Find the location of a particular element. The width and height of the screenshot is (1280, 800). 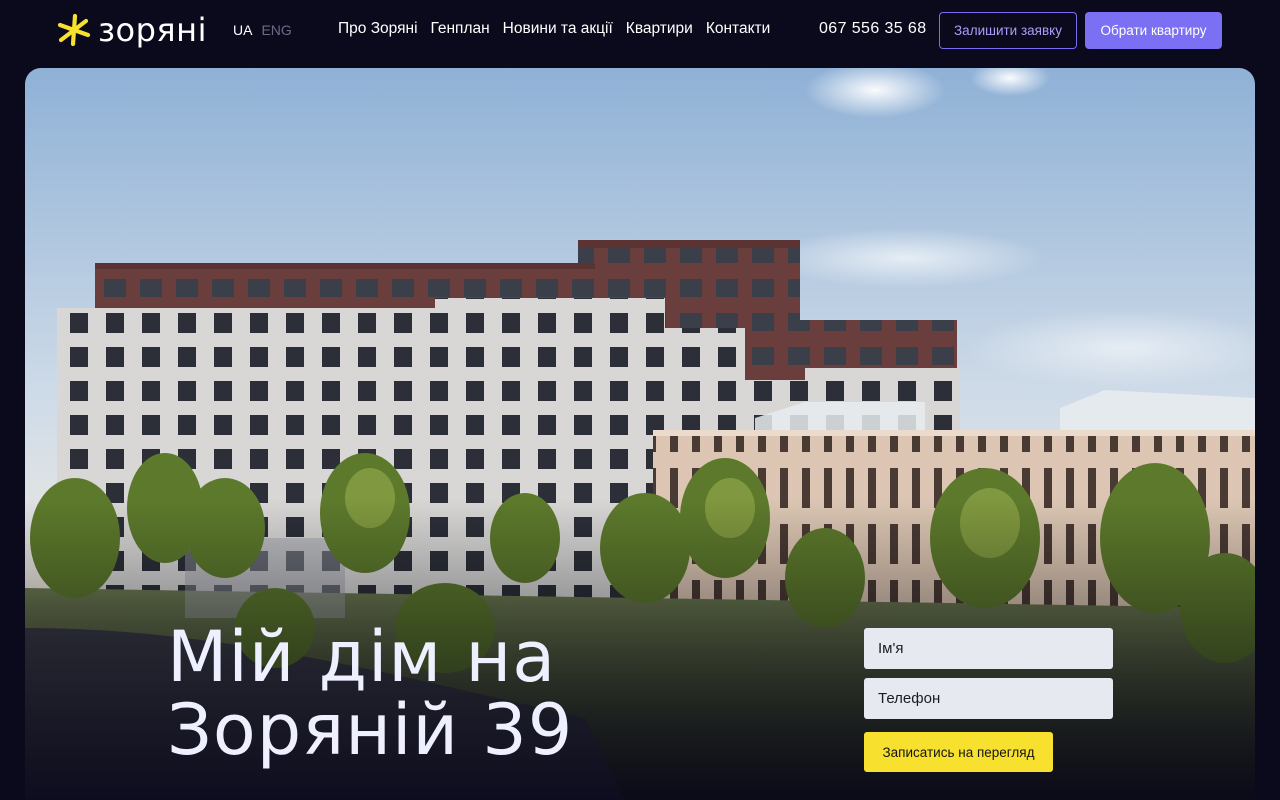

brand-name: зоряні is located at coordinates (152, 30).